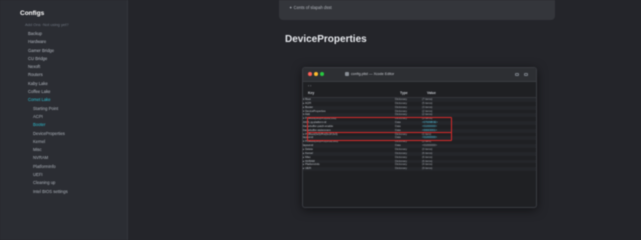 The width and height of the screenshot is (641, 240). What do you see at coordinates (63, 67) in the screenshot?
I see `sidebar-item-nexoft: Nexoft` at bounding box center [63, 67].